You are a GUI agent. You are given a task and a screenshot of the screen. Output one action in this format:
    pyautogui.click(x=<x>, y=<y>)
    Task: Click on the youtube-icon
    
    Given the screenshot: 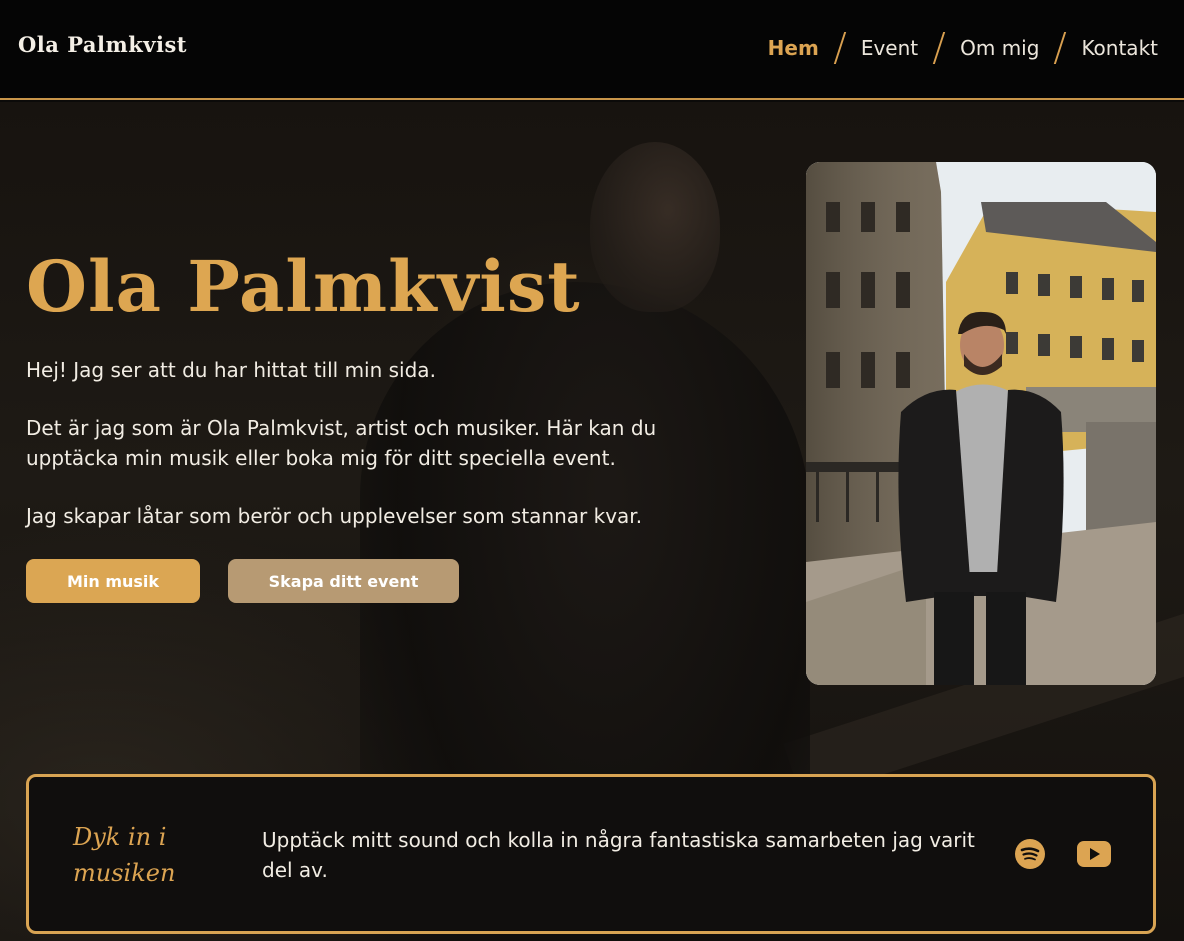 What is the action you would take?
    pyautogui.click(x=1094, y=854)
    